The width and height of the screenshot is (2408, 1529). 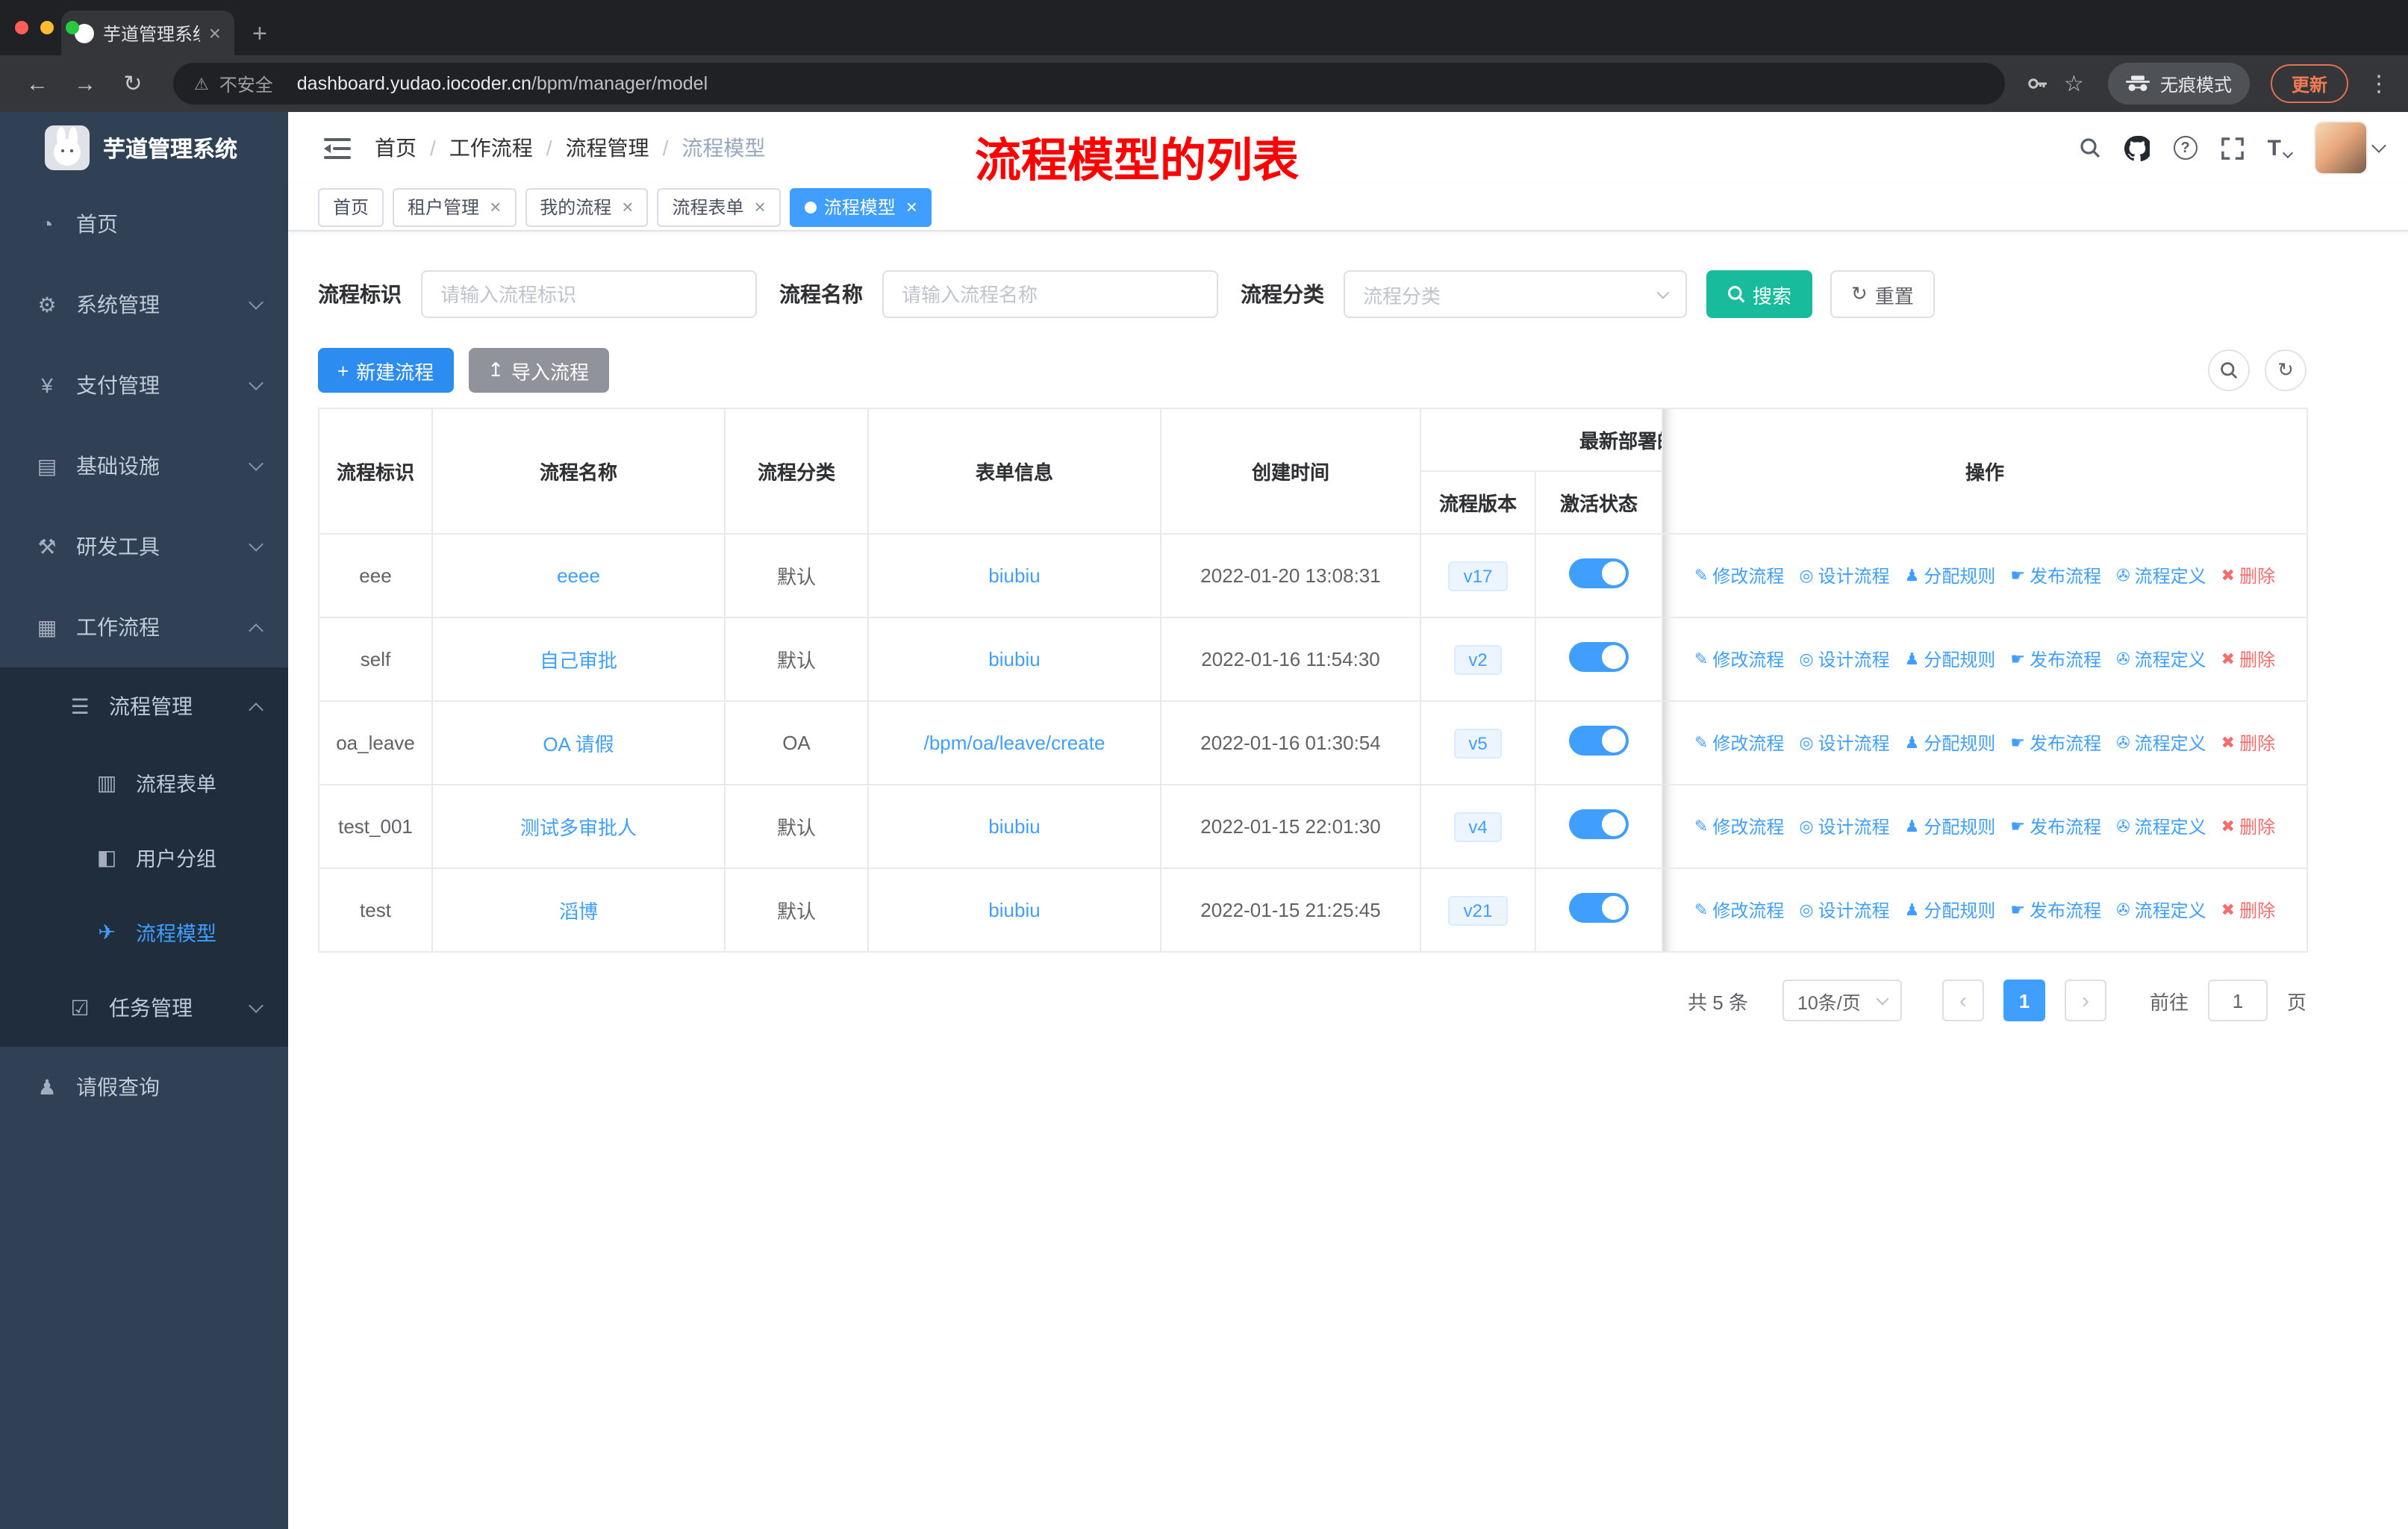 I want to click on sidebar-item-task-management: ☑ 任务管理, so click(x=144, y=1008).